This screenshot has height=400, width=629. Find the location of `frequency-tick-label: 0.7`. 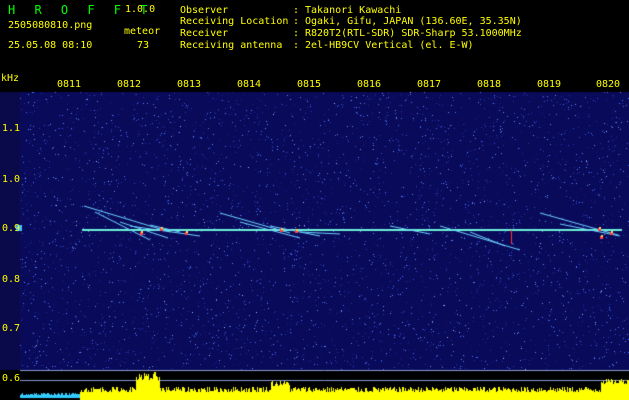

frequency-tick-label: 0.7 is located at coordinates (11, 328).